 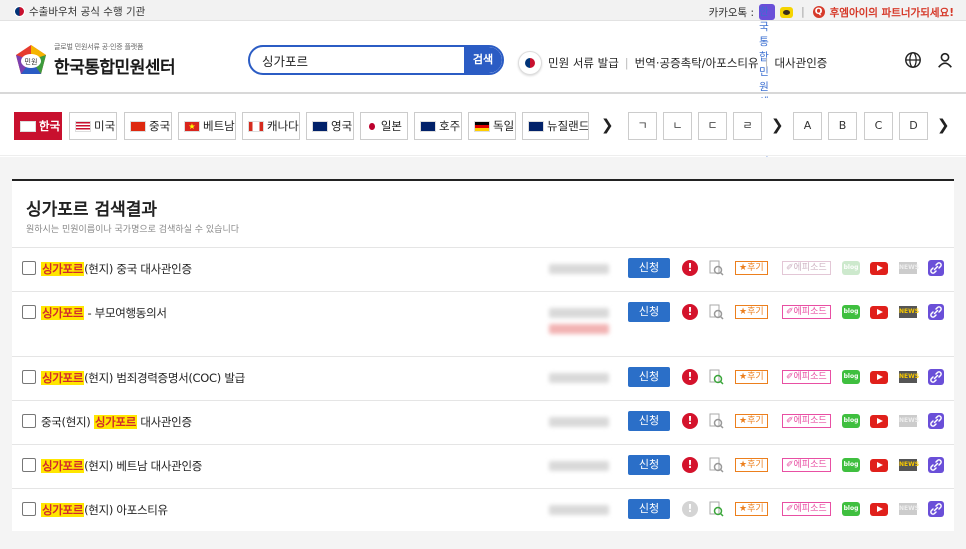 What do you see at coordinates (767, 101) in the screenshot?
I see `kakao-links: 한국통합민원센터, 배달의 민원` at bounding box center [767, 101].